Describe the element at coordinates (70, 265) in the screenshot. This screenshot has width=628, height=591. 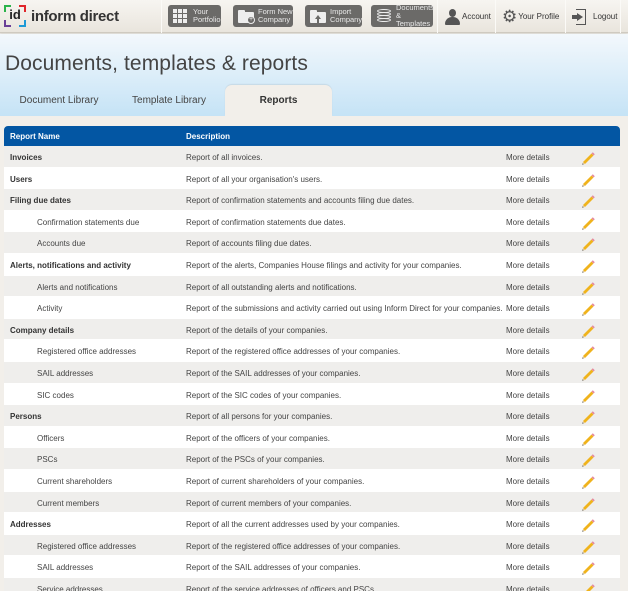
I see `report-name: Alerts, notifications and activity` at that location.